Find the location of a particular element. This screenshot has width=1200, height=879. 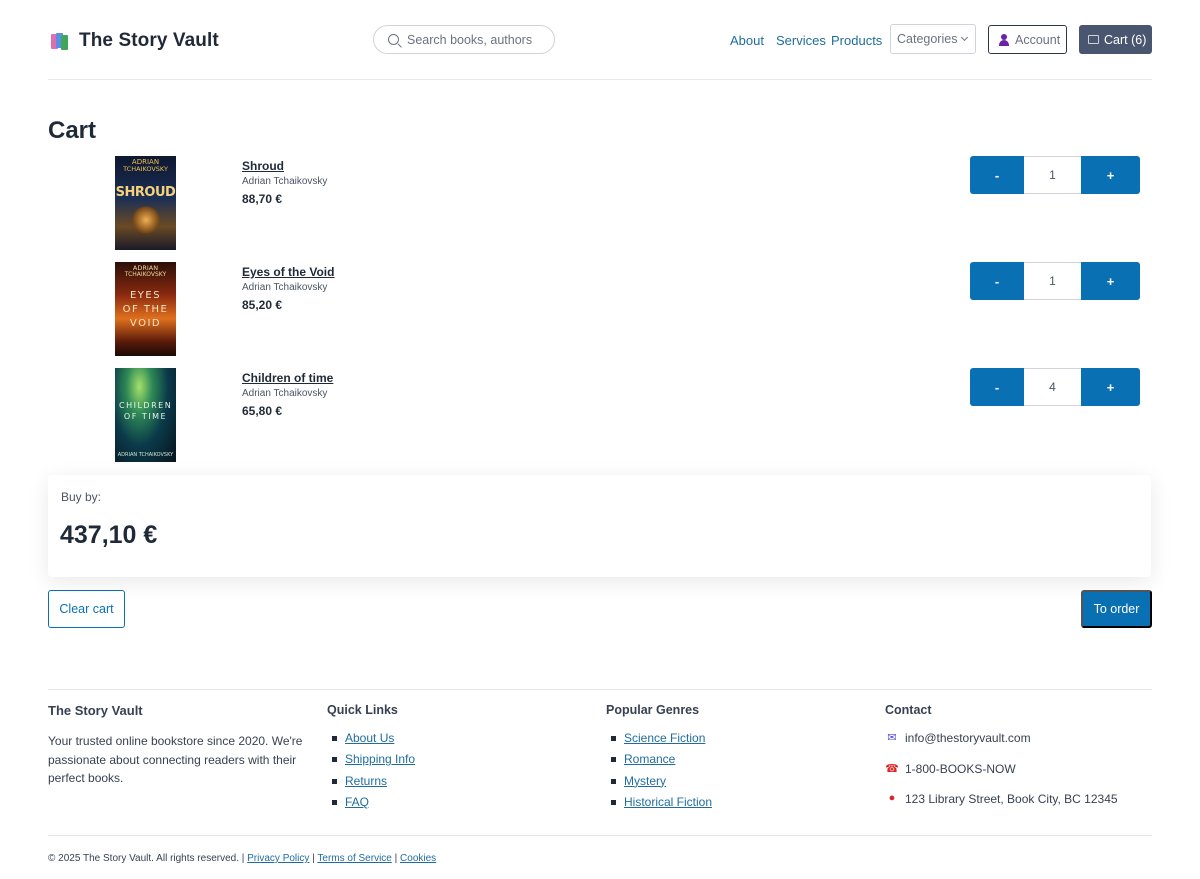

nav-about: About is located at coordinates (747, 40).